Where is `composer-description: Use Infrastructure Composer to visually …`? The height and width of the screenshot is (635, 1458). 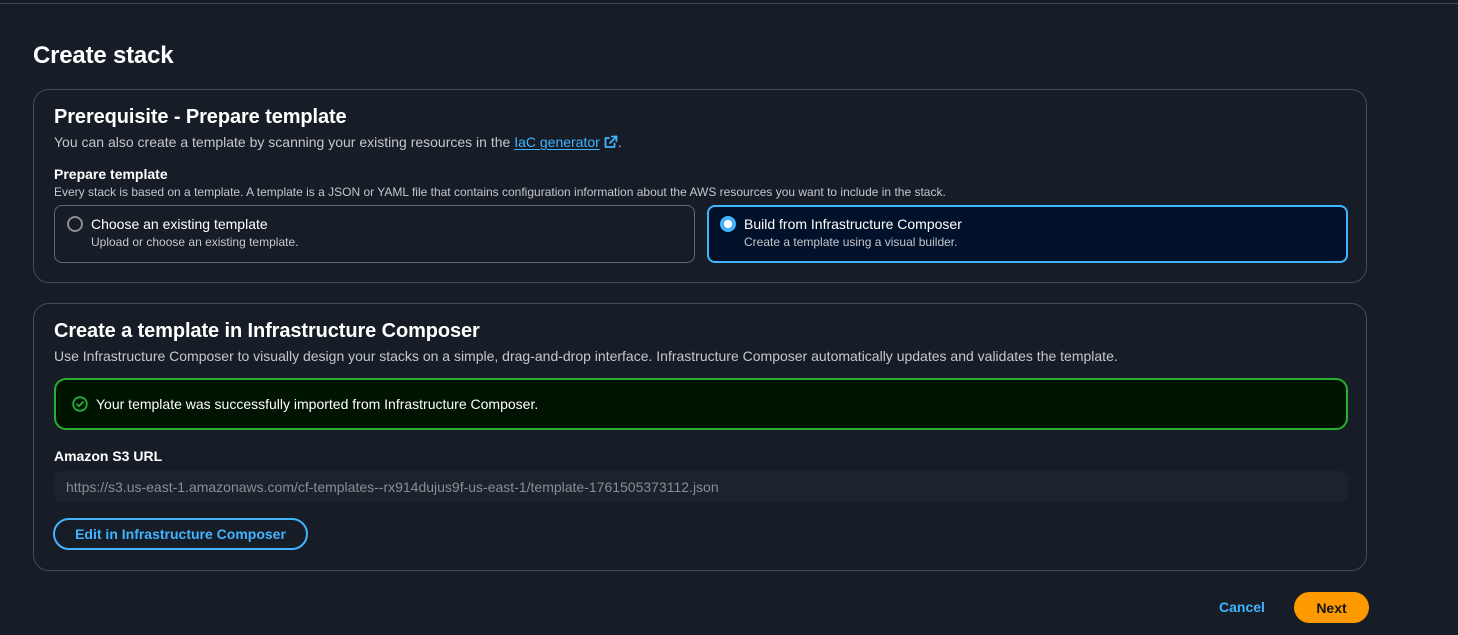
composer-description: Use Infrastructure Composer to visually … is located at coordinates (586, 356).